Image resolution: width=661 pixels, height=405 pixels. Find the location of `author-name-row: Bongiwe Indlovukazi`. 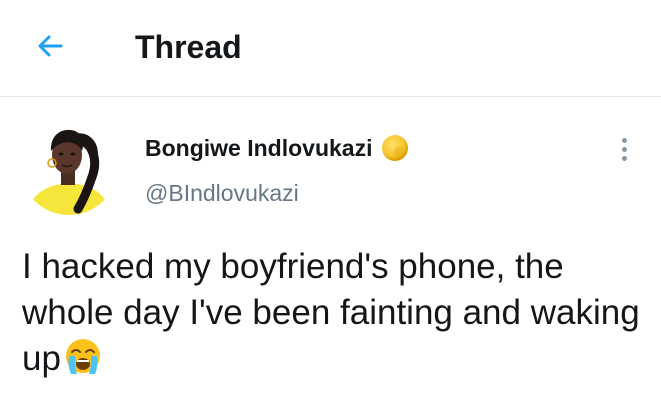

author-name-row: Bongiwe Indlovukazi is located at coordinates (277, 148).